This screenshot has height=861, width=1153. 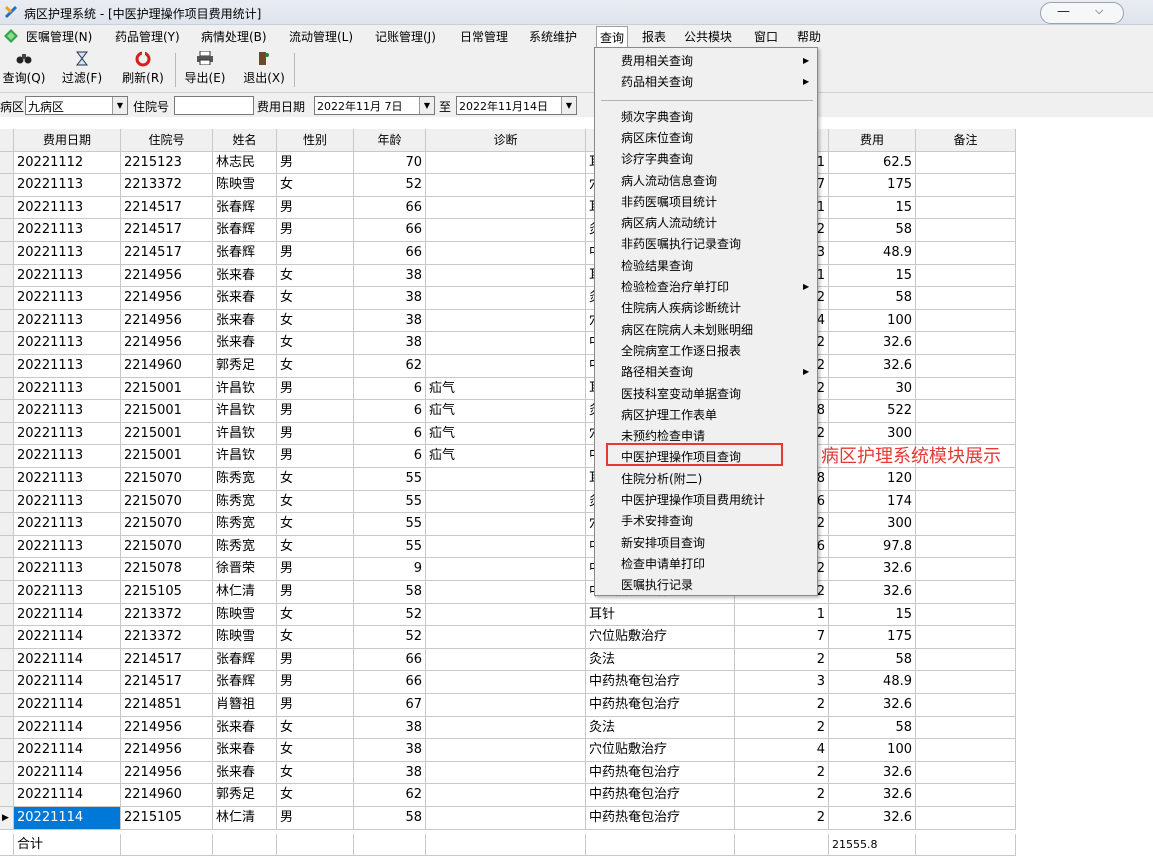 What do you see at coordinates (657, 266) in the screenshot?
I see `query-menu-item: 检验结果查询` at bounding box center [657, 266].